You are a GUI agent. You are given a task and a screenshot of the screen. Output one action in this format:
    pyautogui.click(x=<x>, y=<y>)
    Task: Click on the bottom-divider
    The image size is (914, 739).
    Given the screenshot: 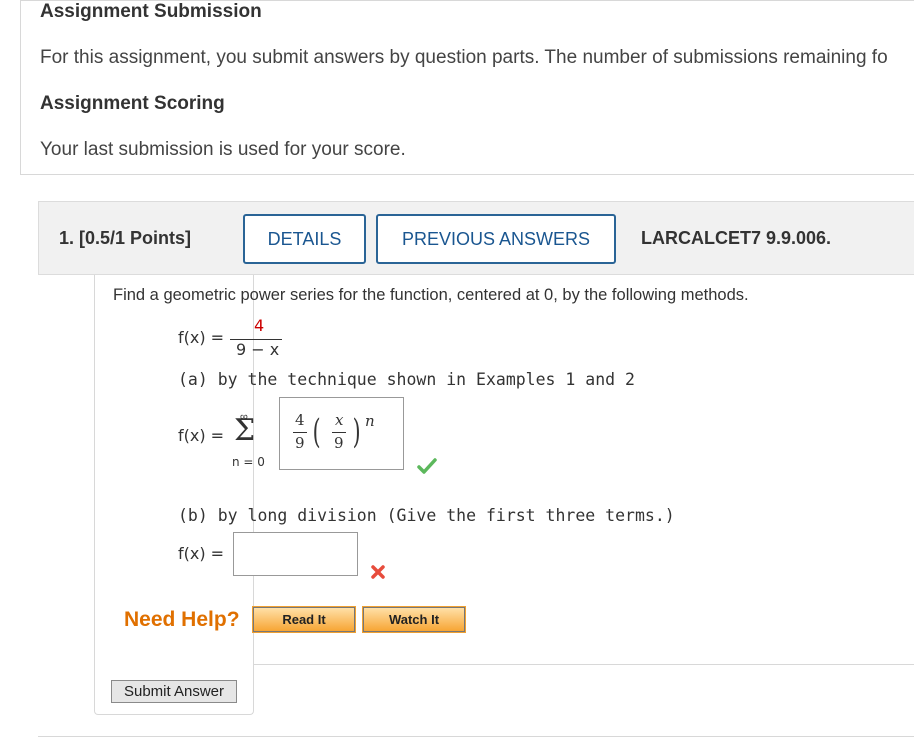 What is the action you would take?
    pyautogui.click(x=476, y=736)
    